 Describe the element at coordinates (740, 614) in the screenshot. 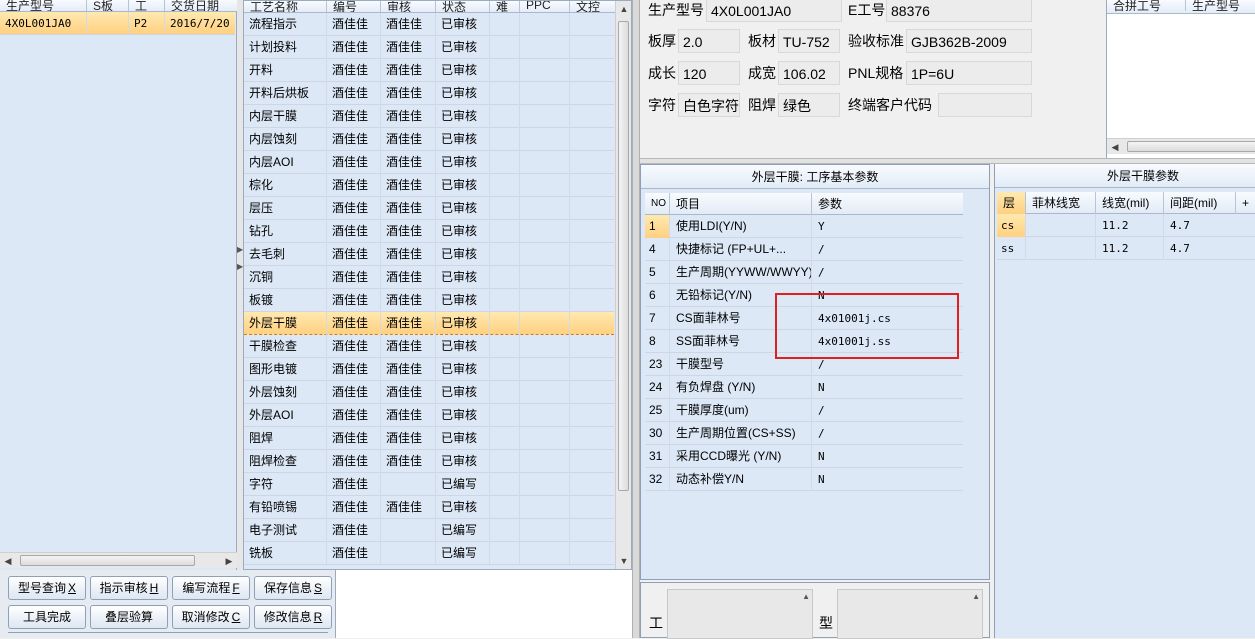

I see `work-textarea: ▲` at that location.